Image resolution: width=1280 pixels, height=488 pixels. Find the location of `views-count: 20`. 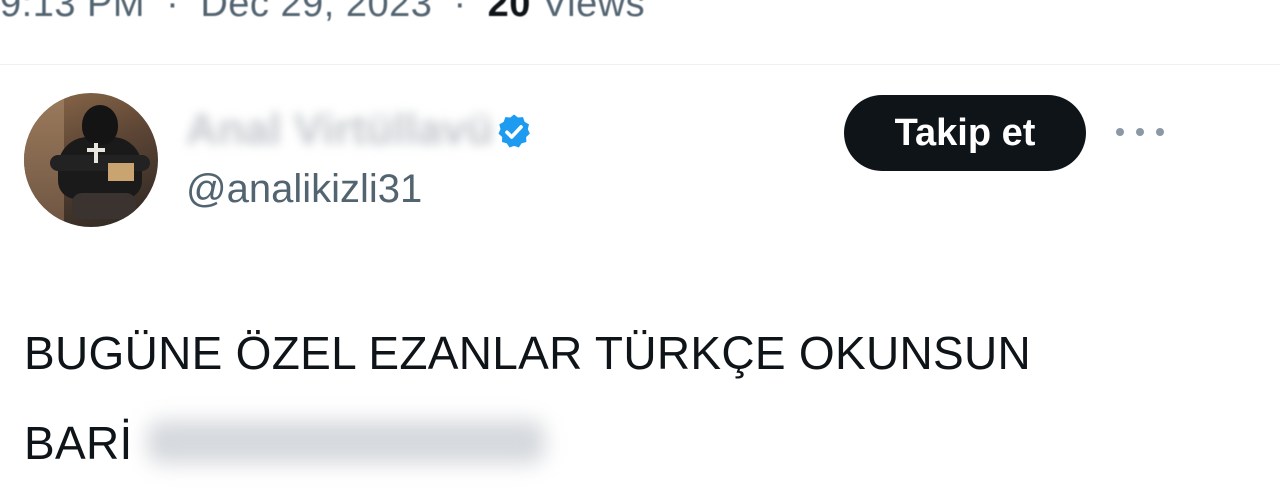

views-count: 20 is located at coordinates (509, 12).